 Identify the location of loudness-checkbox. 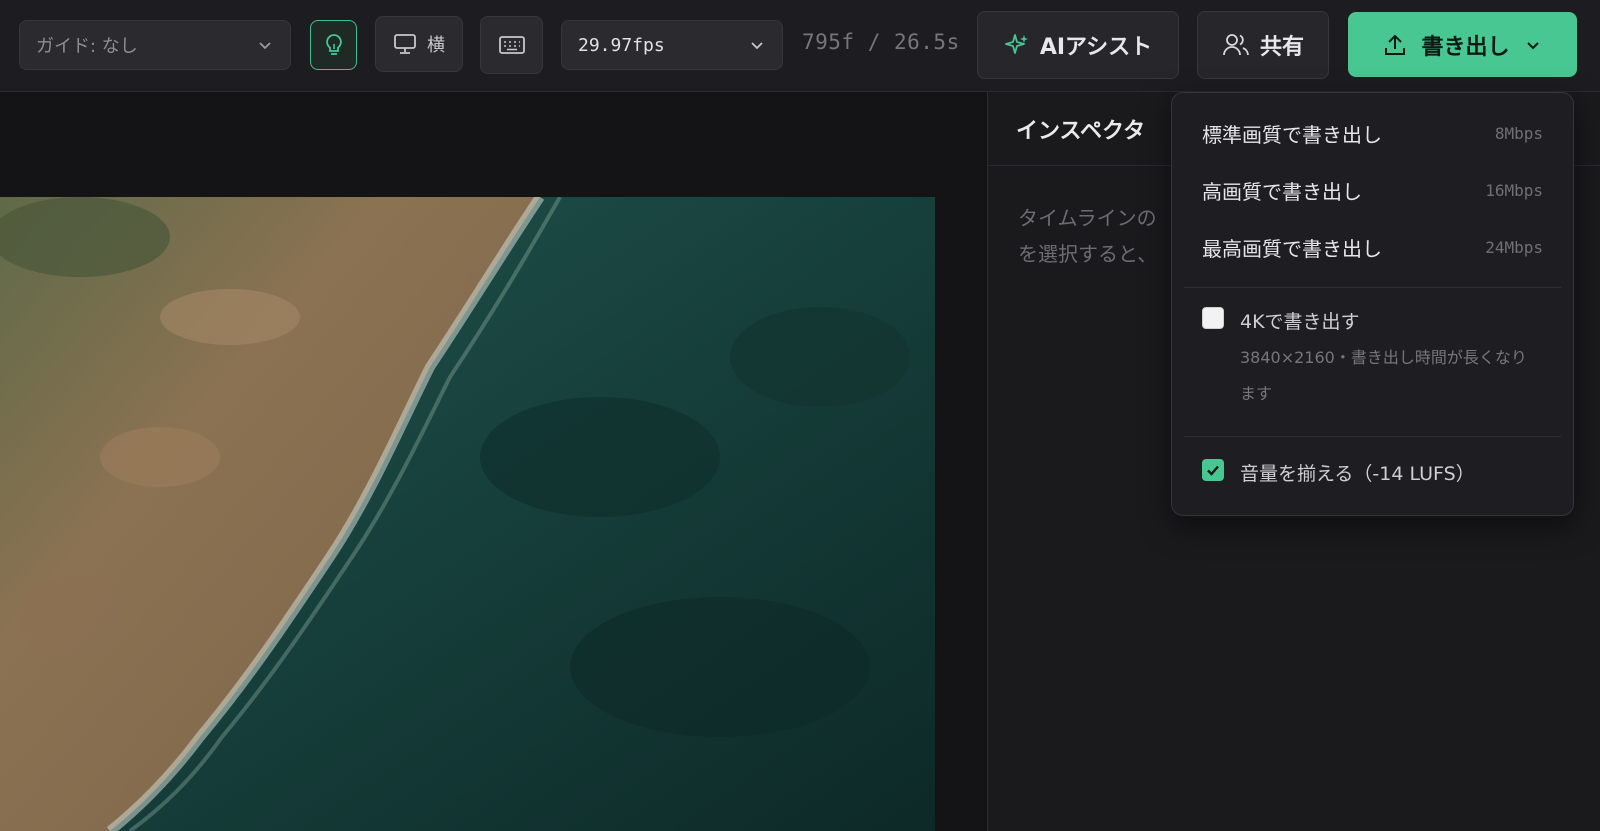
(1213, 470).